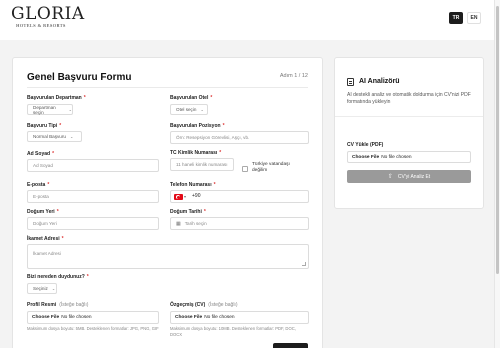  Describe the element at coordinates (474, 18) in the screenshot. I see `lang-en-button: EN` at that location.